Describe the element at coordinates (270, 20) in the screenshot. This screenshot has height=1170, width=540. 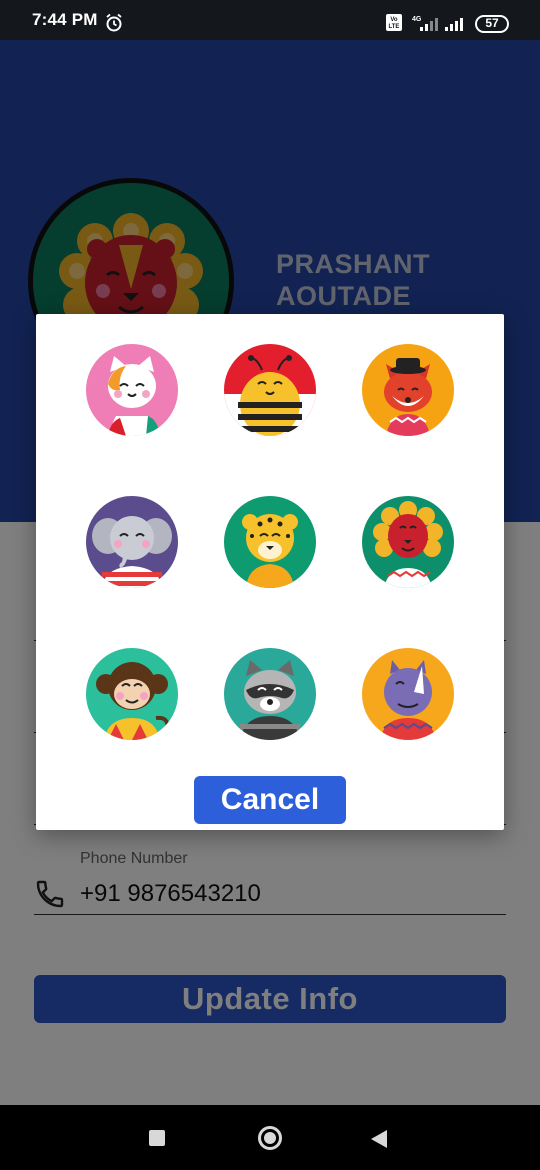
I see `status-bar: 7:44 PM Vo LTE 4G 57` at that location.